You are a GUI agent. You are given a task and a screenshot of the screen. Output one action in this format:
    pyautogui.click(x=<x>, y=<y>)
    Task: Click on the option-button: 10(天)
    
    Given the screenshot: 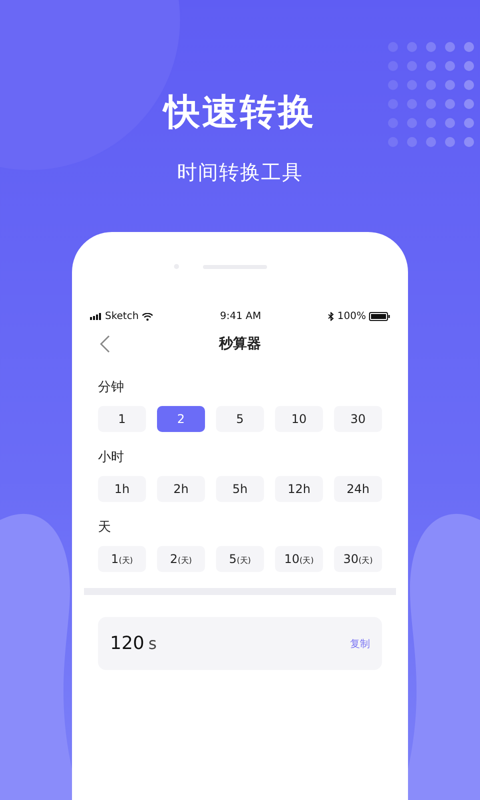 What is the action you would take?
    pyautogui.click(x=299, y=559)
    